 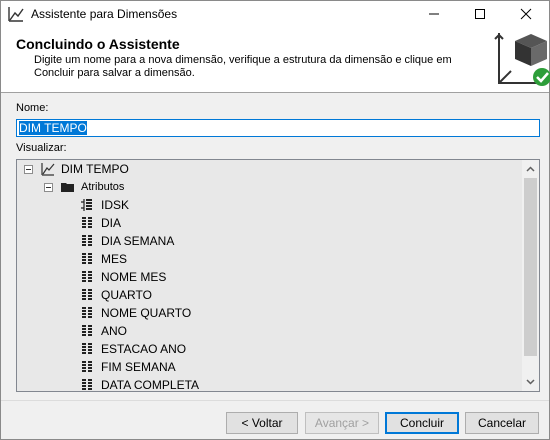 I want to click on close-button, so click(x=526, y=14).